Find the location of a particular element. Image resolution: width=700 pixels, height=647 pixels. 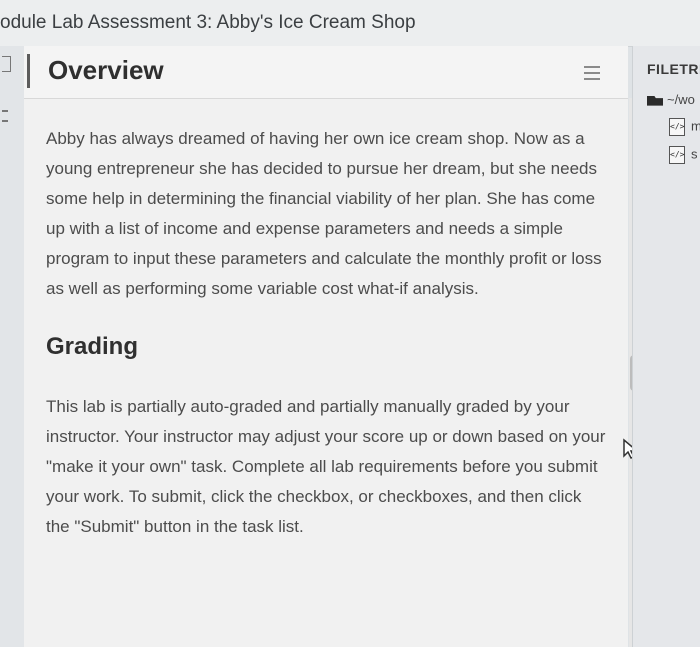

left-activity-strip is located at coordinates (12, 346).